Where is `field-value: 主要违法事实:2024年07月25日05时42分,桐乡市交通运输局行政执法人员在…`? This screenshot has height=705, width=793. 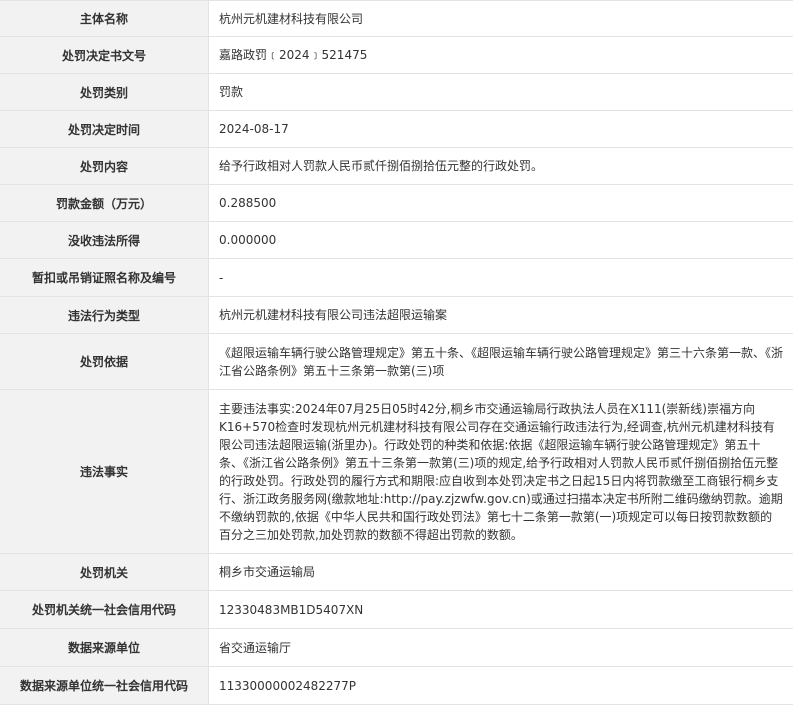 field-value: 主要违法事实:2024年07月25日05时42分,桐乡市交通运输局行政执法人员在… is located at coordinates (501, 471).